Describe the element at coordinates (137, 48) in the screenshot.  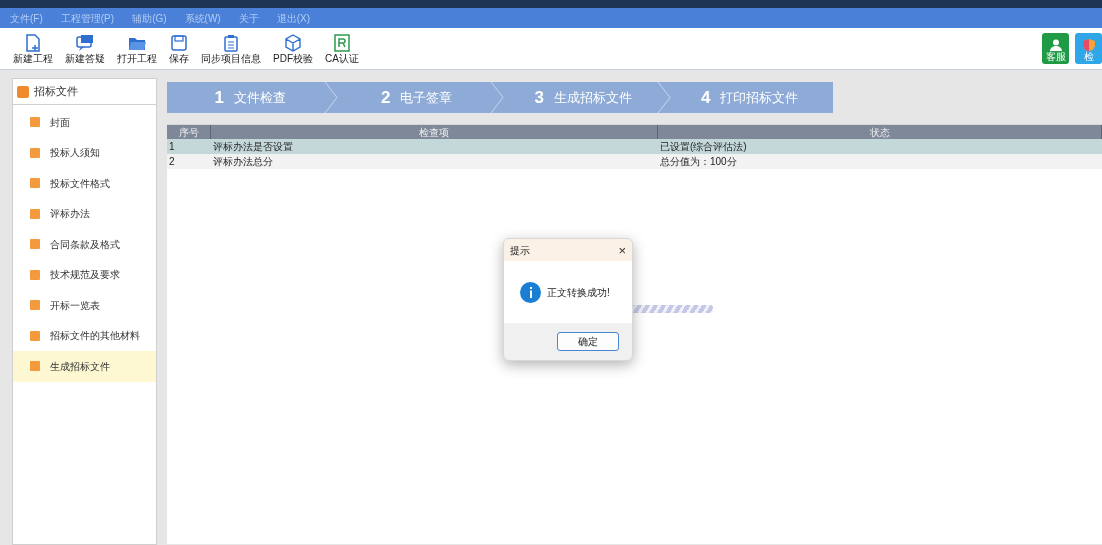
I see `toolbar-button: 打开工程` at that location.